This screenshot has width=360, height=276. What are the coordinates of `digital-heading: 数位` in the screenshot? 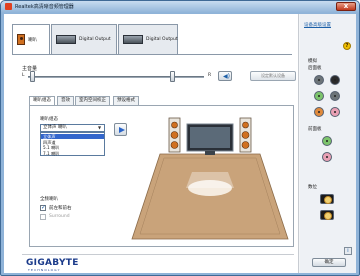 It's located at (312, 187).